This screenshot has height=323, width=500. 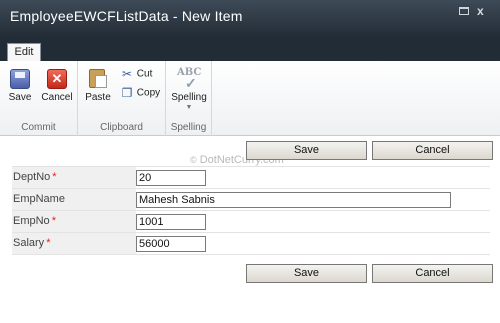 What do you see at coordinates (29, 243) in the screenshot?
I see `salary-label: Salary` at bounding box center [29, 243].